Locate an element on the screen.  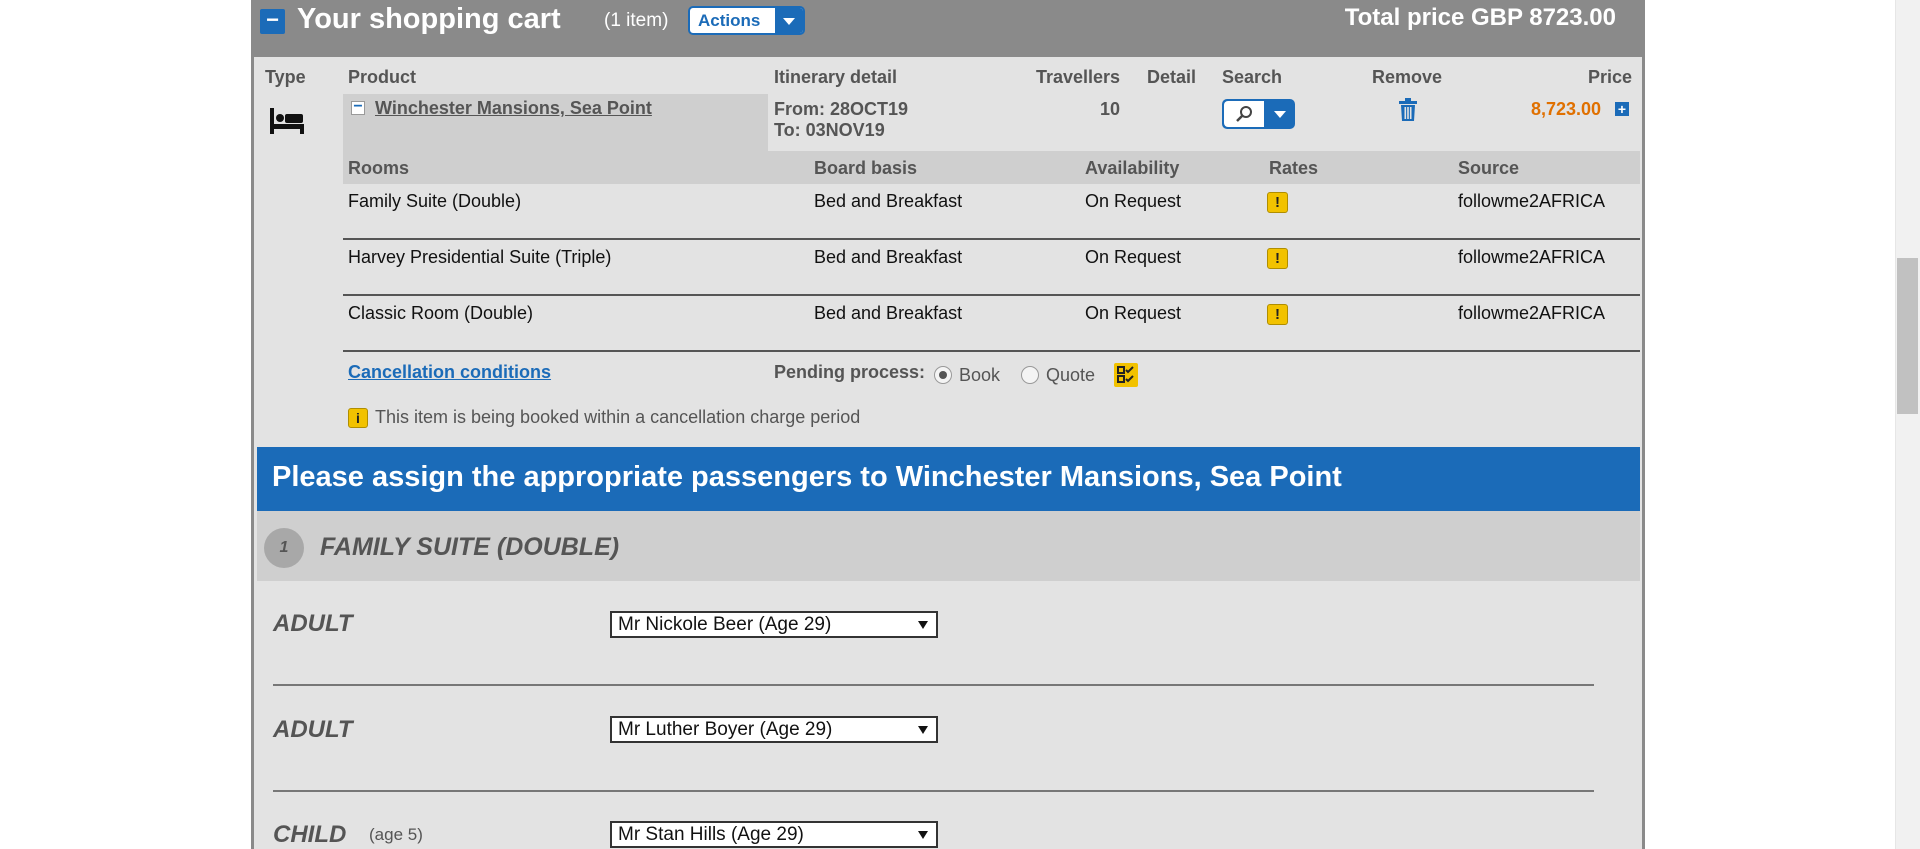
source-header: Source is located at coordinates (1489, 168).